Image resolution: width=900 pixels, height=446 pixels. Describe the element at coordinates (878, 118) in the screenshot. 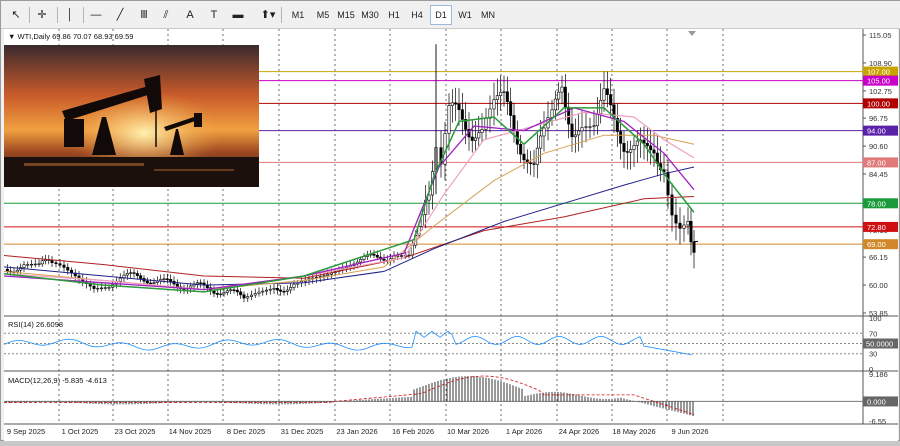

I see `price-scale-label: 96.75` at that location.